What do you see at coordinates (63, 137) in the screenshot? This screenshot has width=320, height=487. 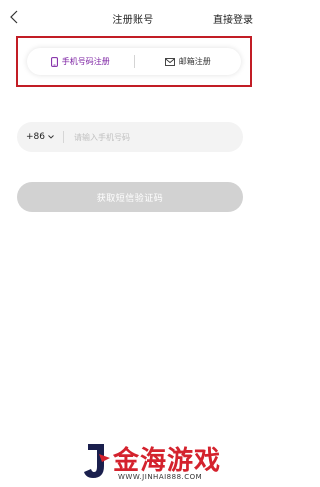 I see `input-divider` at bounding box center [63, 137].